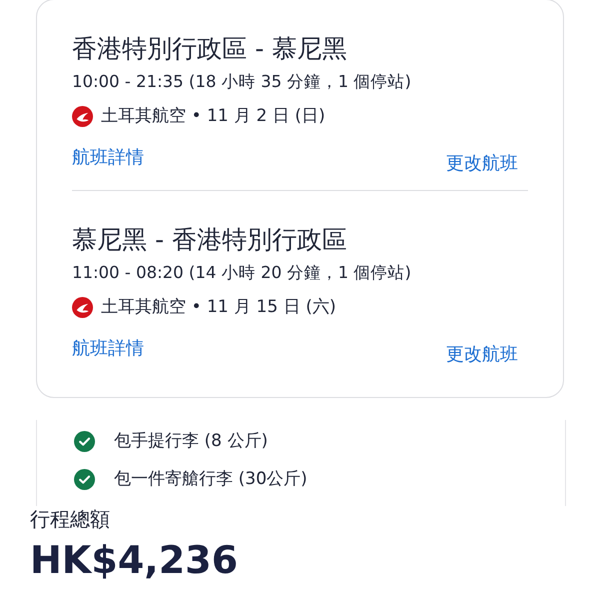  I want to click on total-label: 行程總額, so click(70, 519).